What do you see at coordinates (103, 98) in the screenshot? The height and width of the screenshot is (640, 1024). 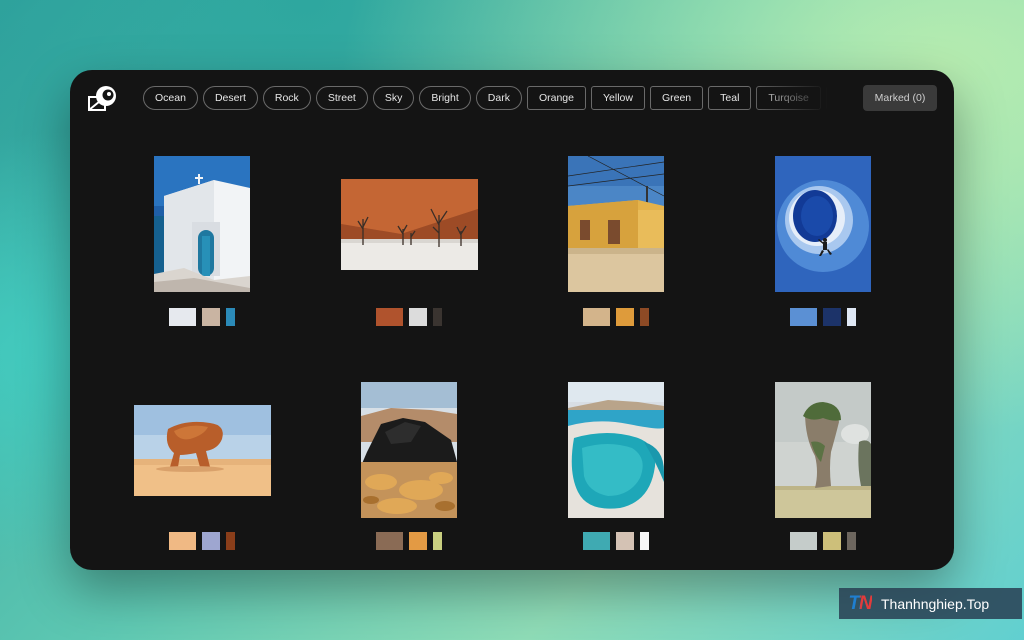 I see `camera-lens-logo-icon` at bounding box center [103, 98].